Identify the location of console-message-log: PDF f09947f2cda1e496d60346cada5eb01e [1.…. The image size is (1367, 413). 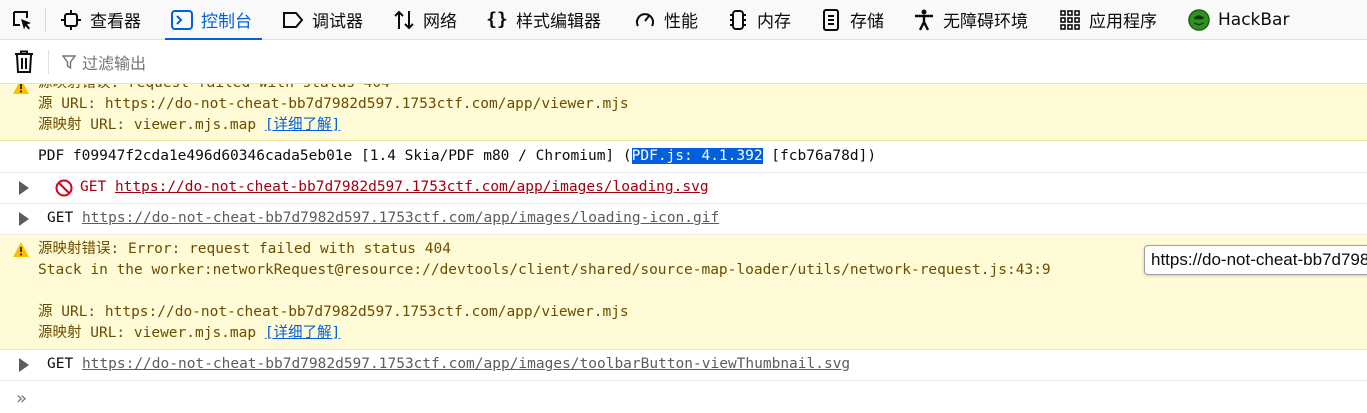
(683, 157).